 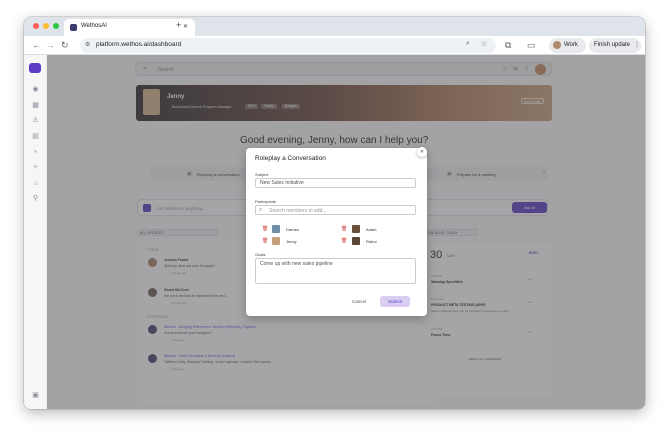 I want to click on wethos-favicon-icon, so click(x=73, y=27).